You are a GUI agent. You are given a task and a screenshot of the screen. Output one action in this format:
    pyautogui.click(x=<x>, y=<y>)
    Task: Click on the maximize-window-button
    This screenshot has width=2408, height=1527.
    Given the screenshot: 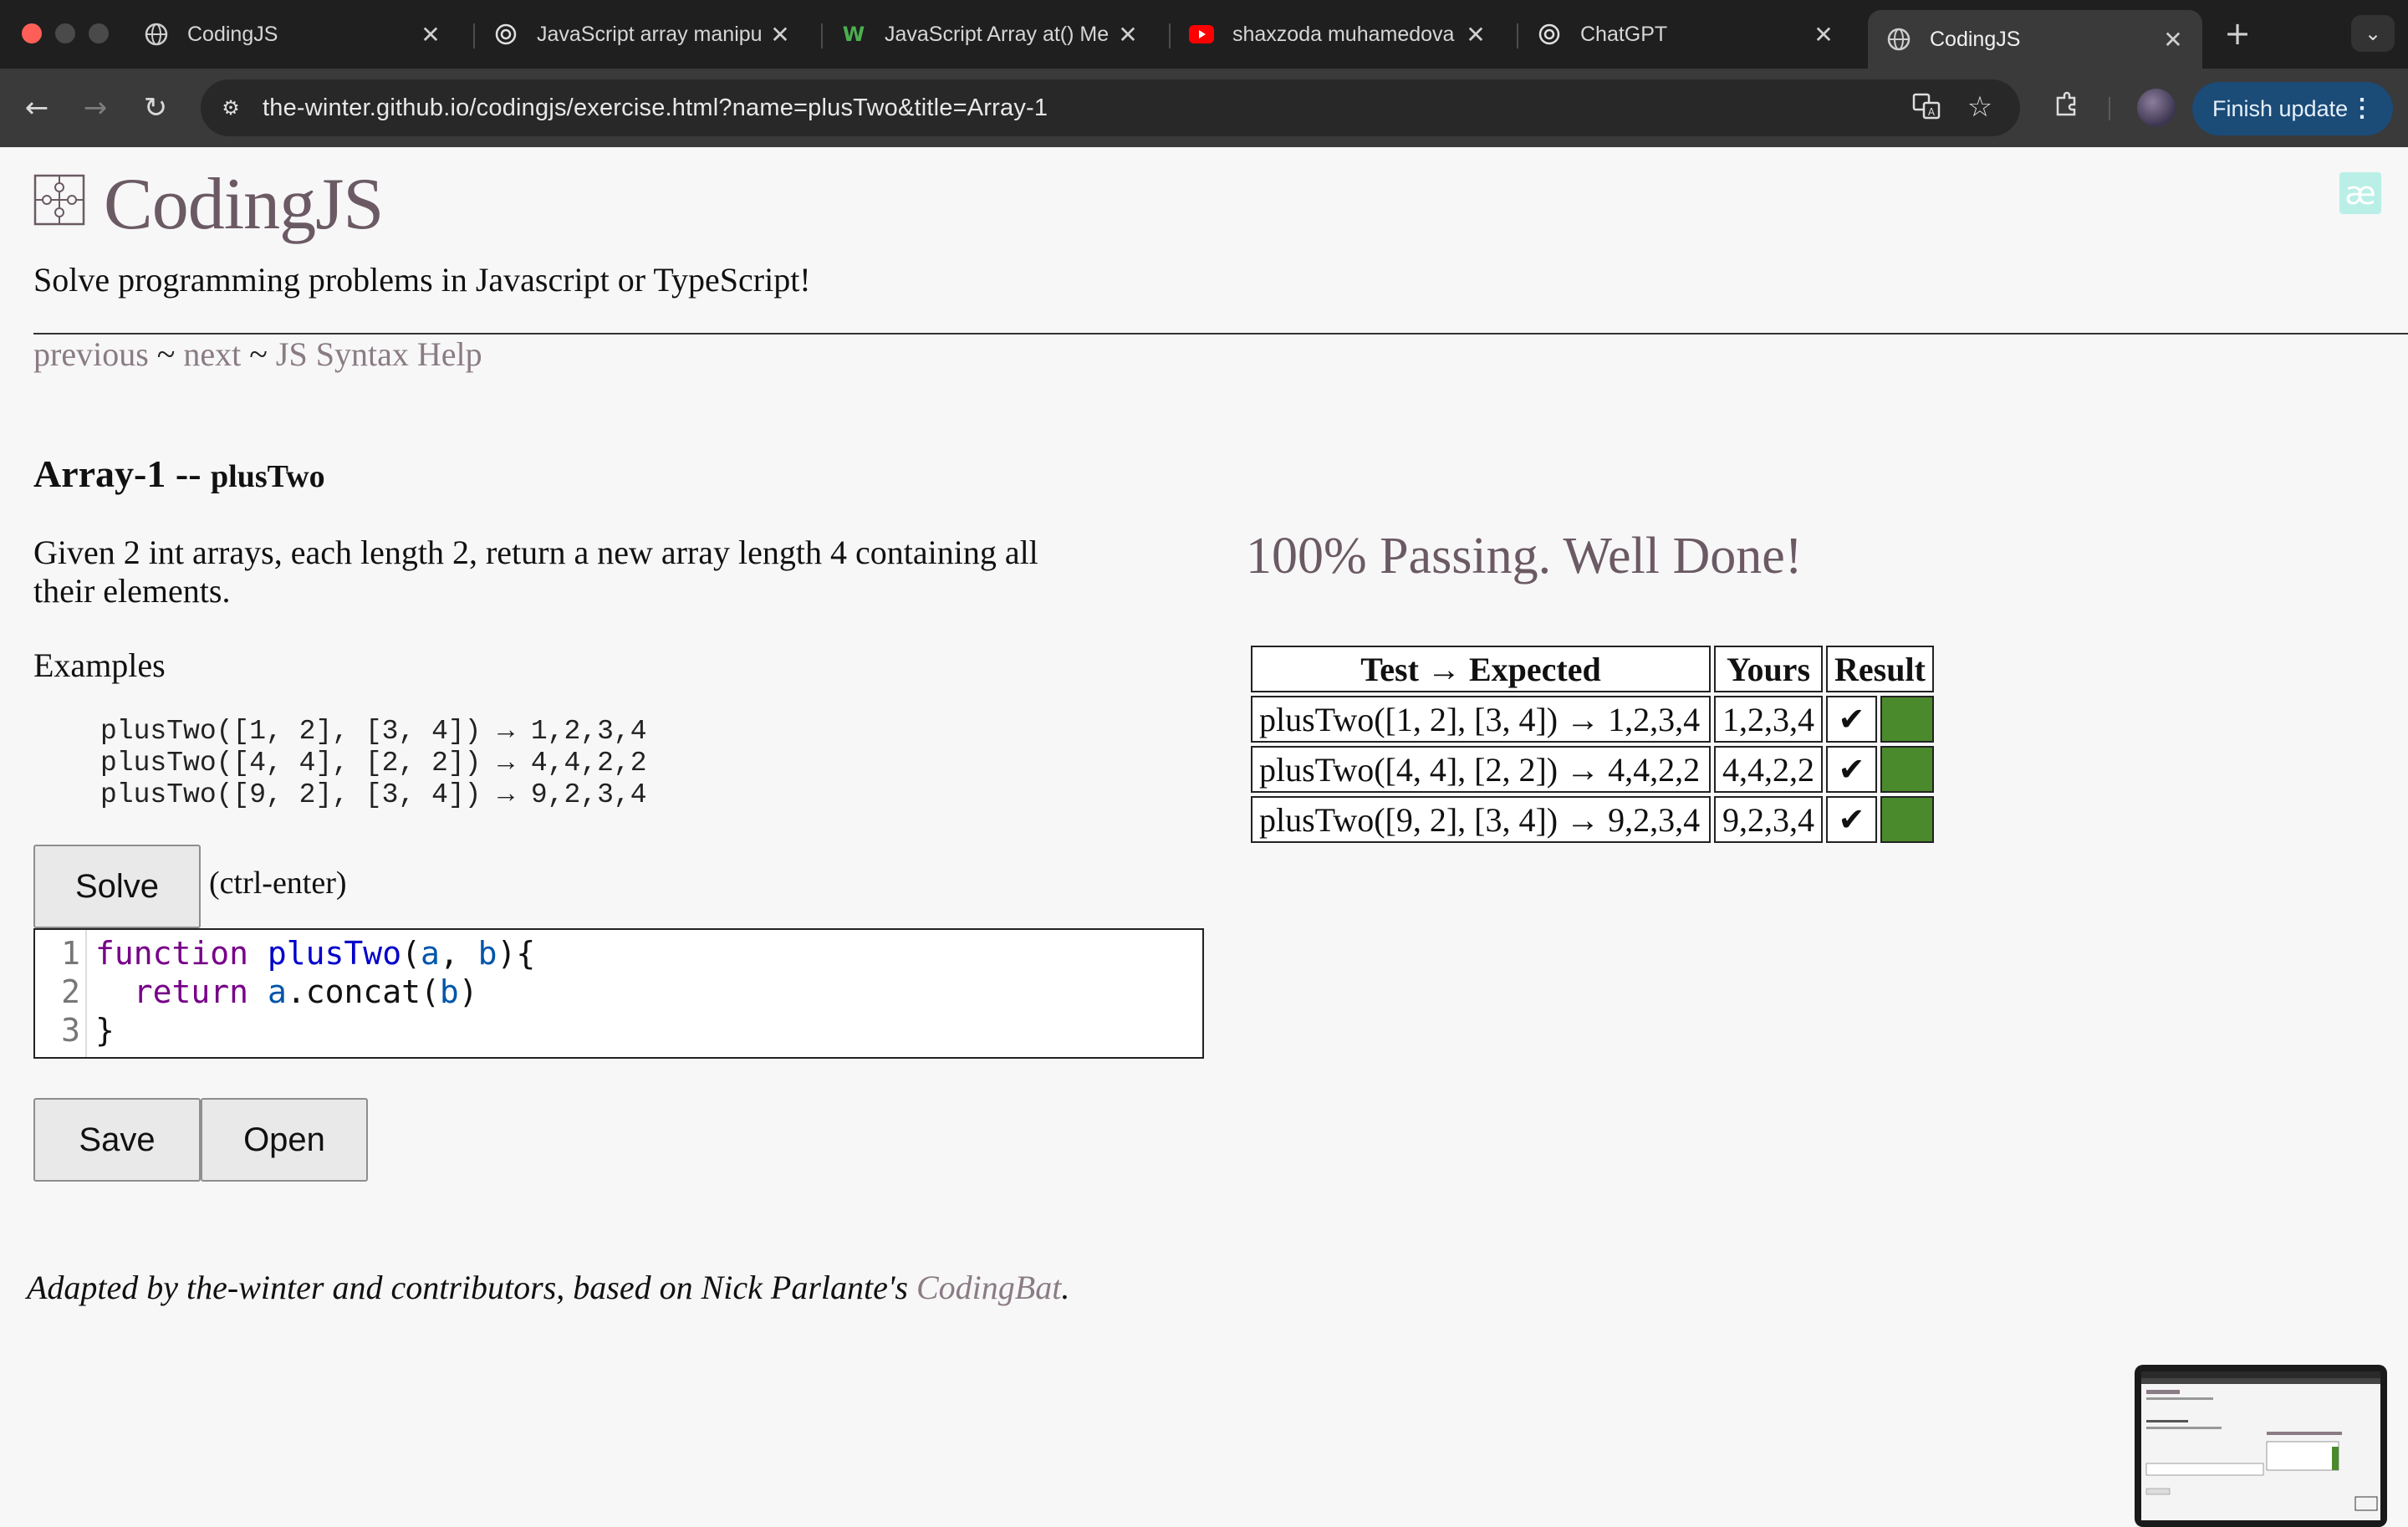 What is the action you would take?
    pyautogui.click(x=99, y=33)
    